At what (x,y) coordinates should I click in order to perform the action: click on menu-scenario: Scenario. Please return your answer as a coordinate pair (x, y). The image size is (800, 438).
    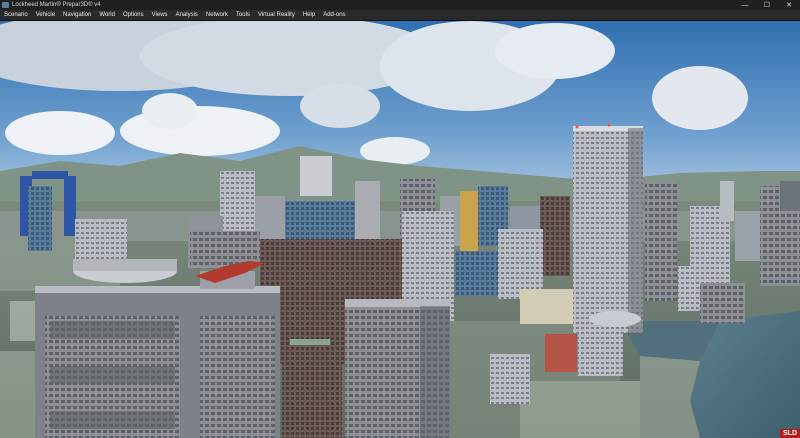
    Looking at the image, I should click on (16, 15).